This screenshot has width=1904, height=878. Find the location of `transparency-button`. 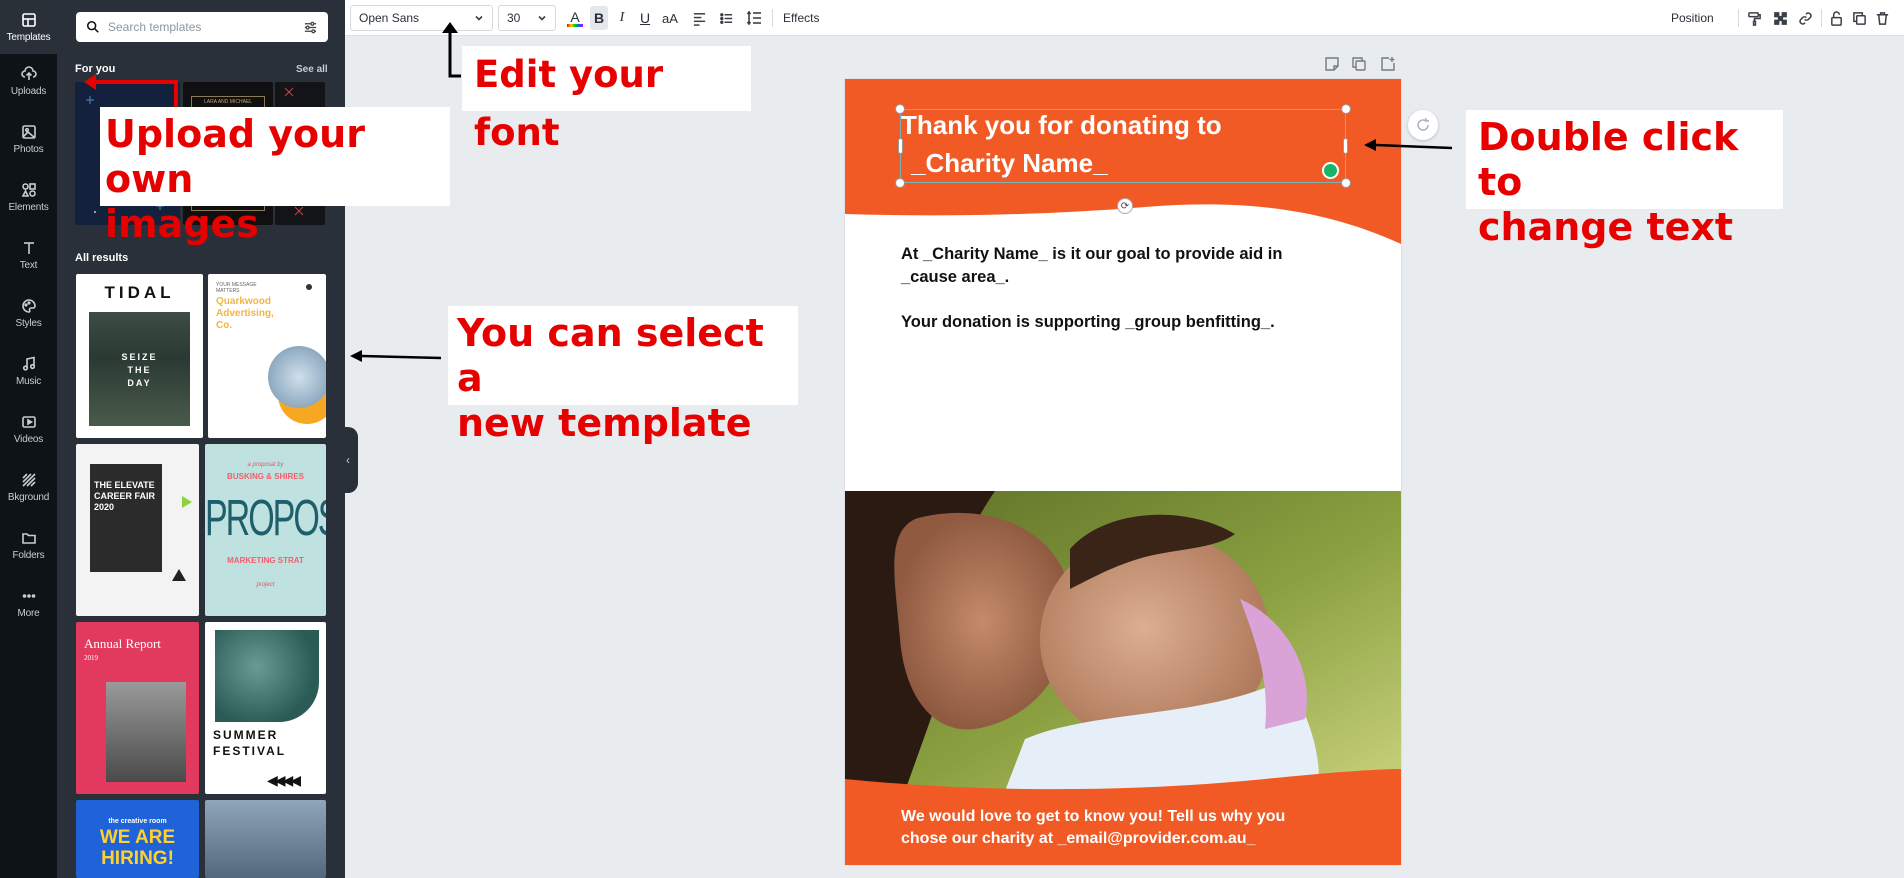

transparency-button is located at coordinates (1780, 18).